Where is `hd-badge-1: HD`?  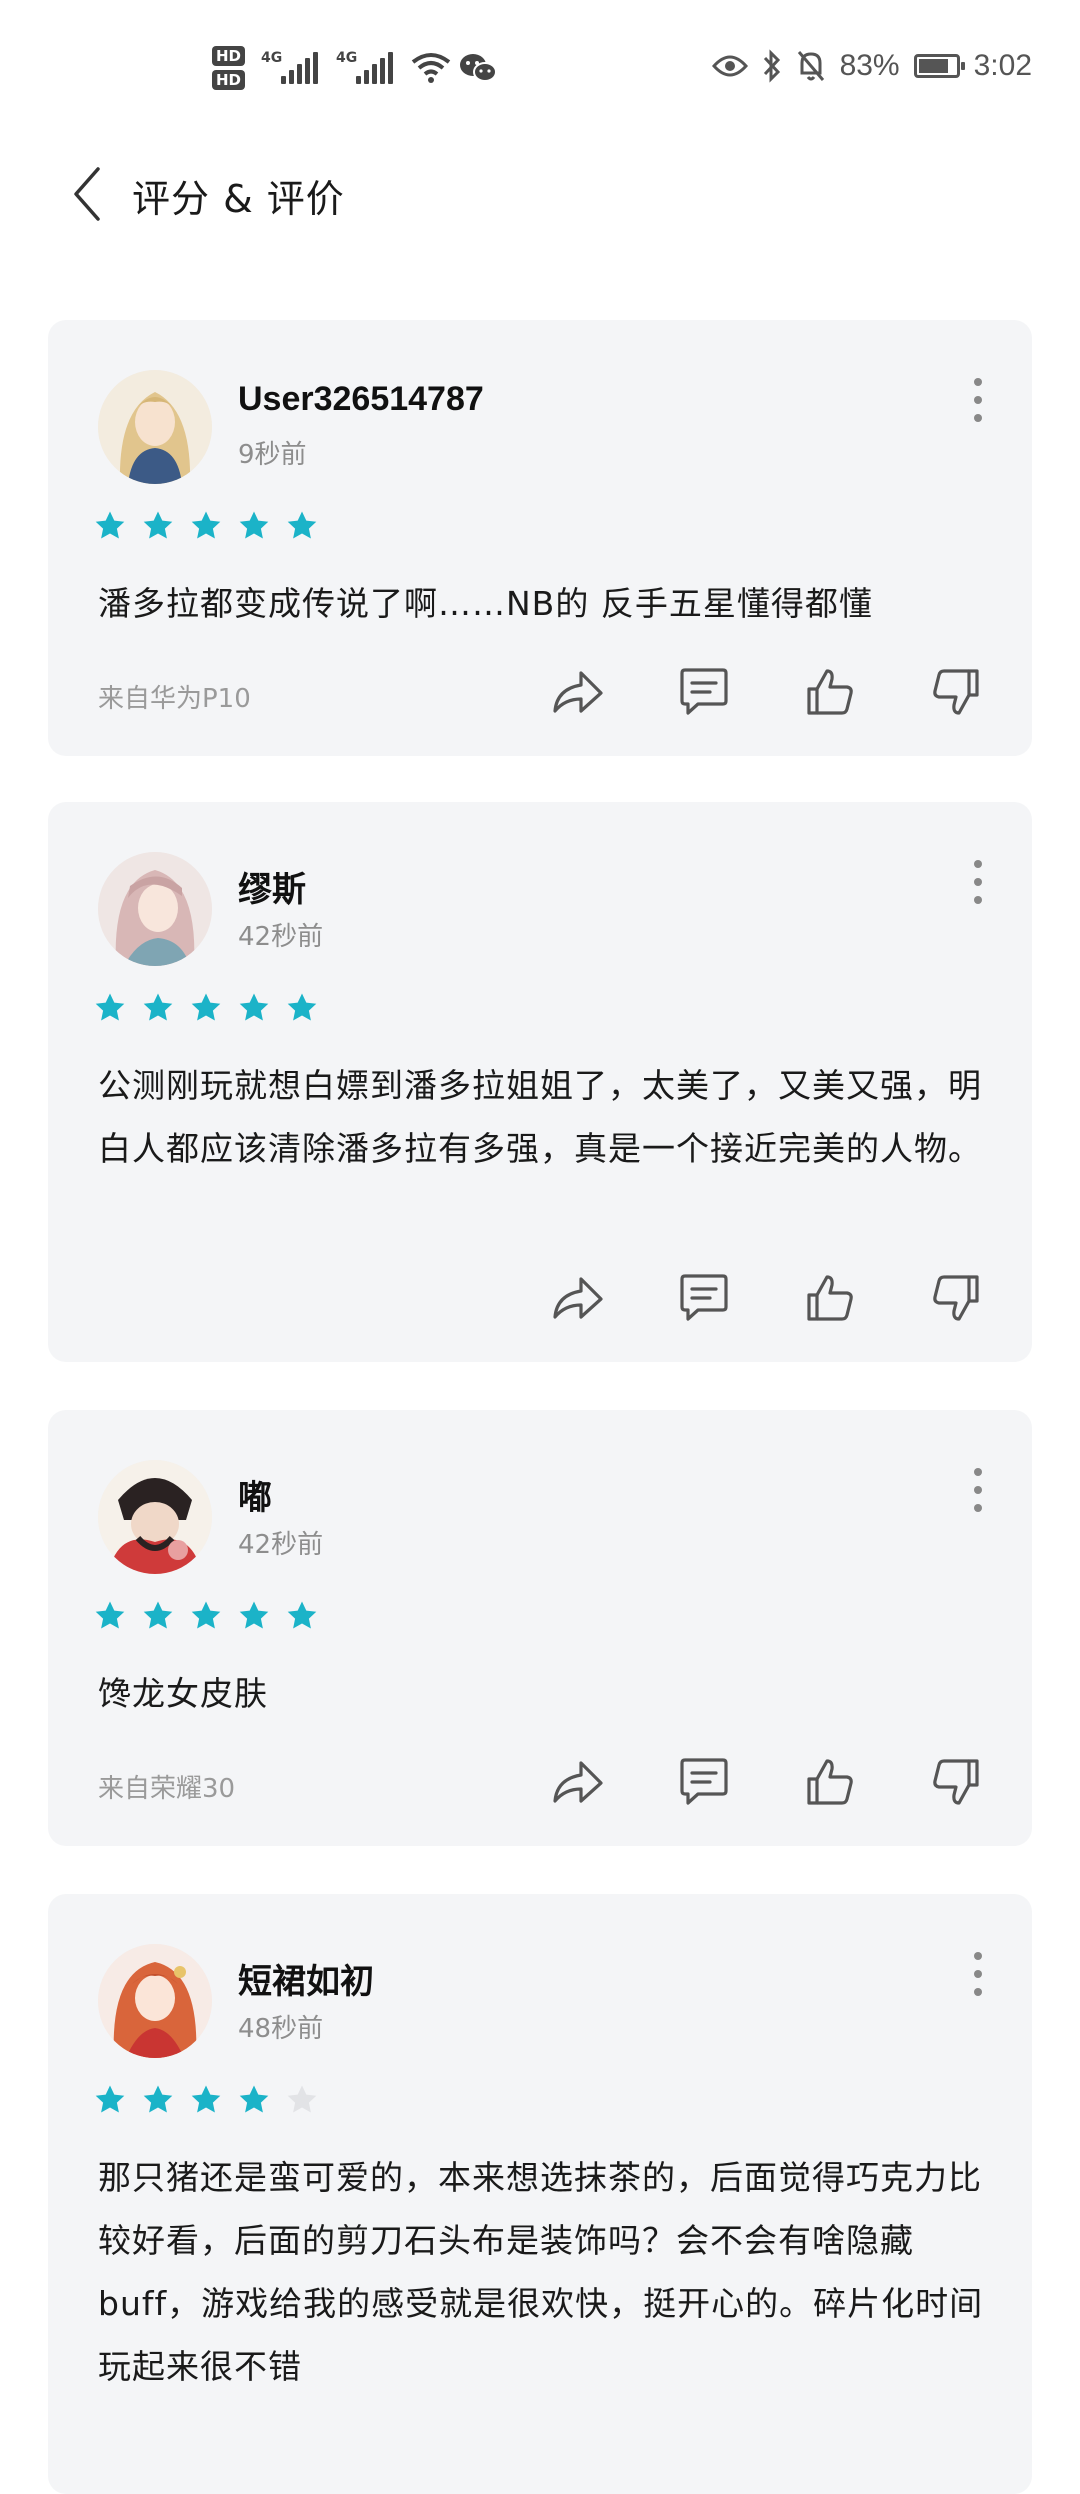 hd-badge-1: HD is located at coordinates (229, 56).